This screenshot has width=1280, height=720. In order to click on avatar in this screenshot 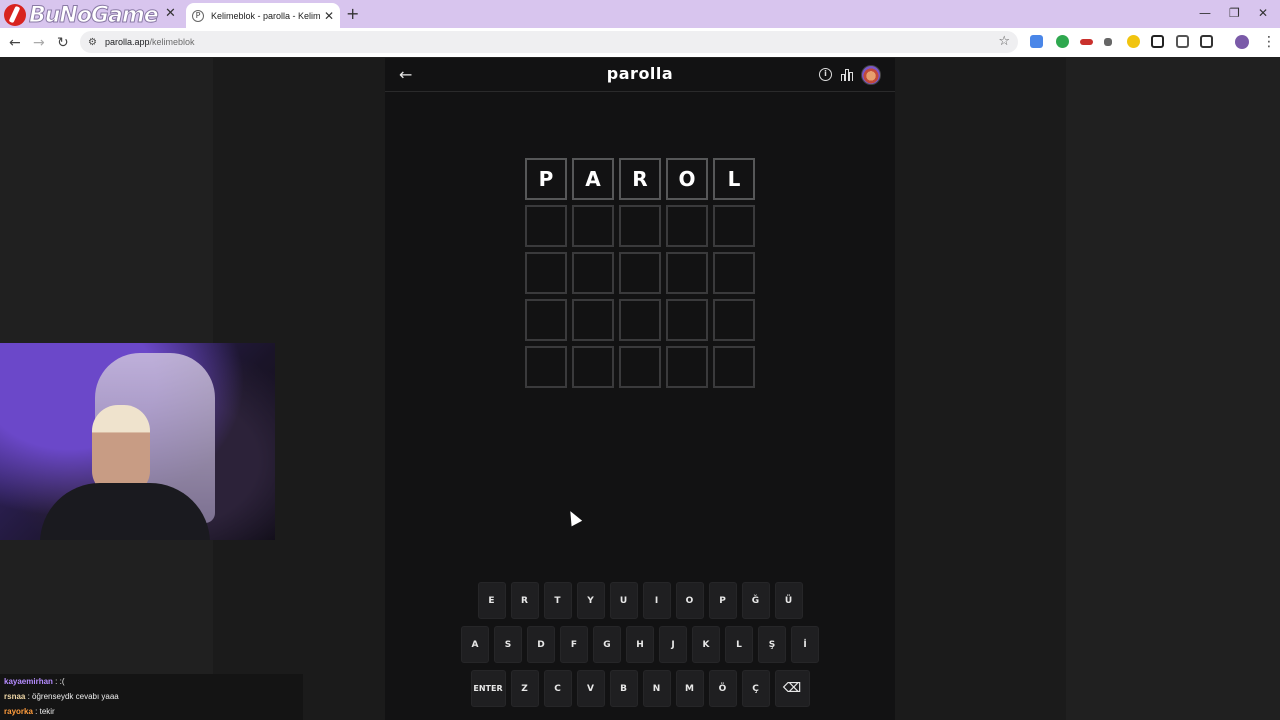, I will do `click(871, 75)`.